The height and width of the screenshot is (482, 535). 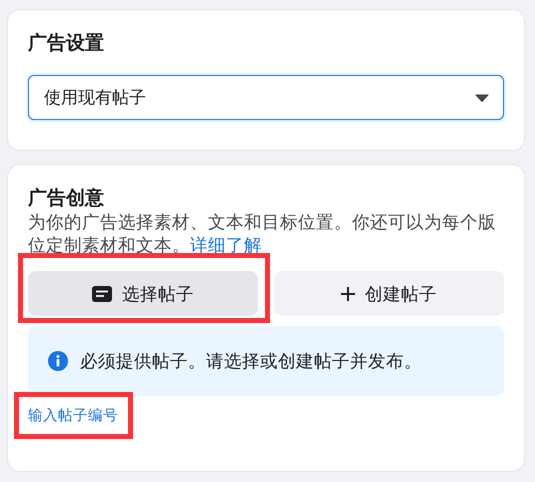 I want to click on info-icon, so click(x=58, y=361).